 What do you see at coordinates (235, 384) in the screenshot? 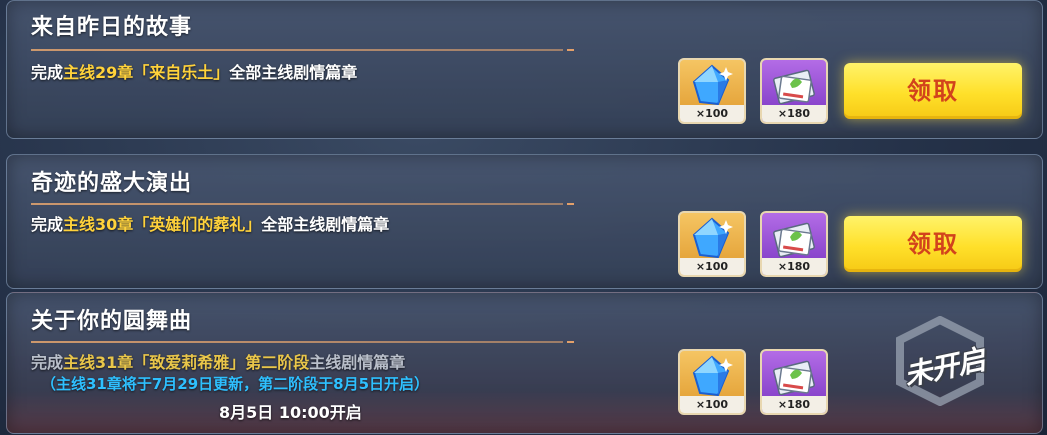
I see `update-note: （主线31章将于7月29日更新，第二阶段于8月5日开启）` at bounding box center [235, 384].